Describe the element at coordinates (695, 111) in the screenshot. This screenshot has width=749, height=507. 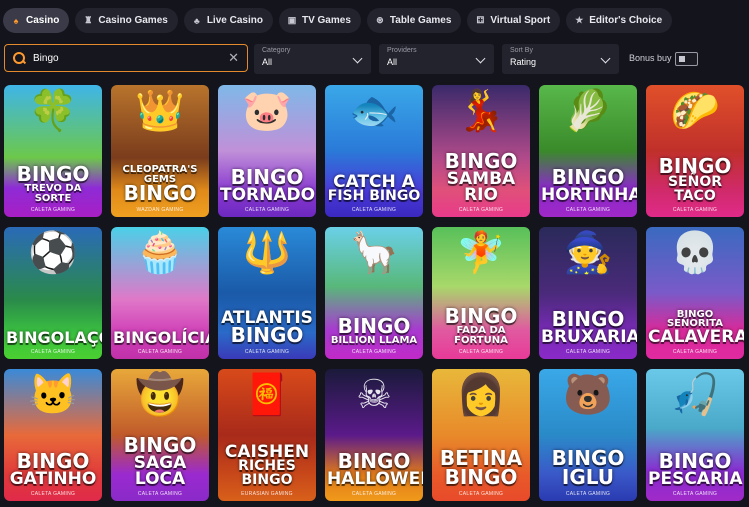
I see `game-artwork: 🌮` at that location.